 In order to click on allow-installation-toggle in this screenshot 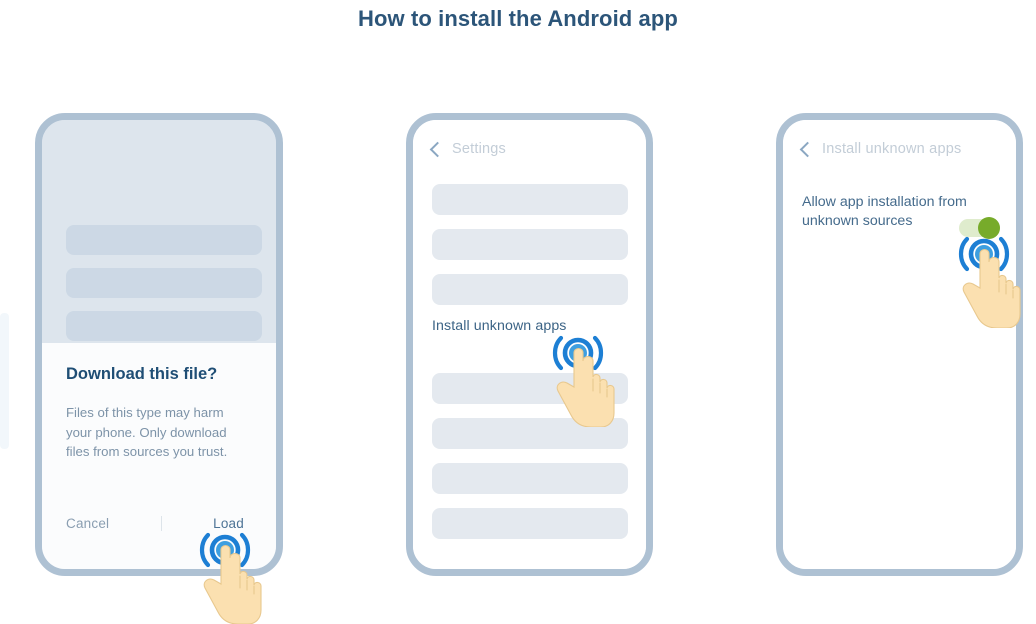, I will do `click(979, 228)`.